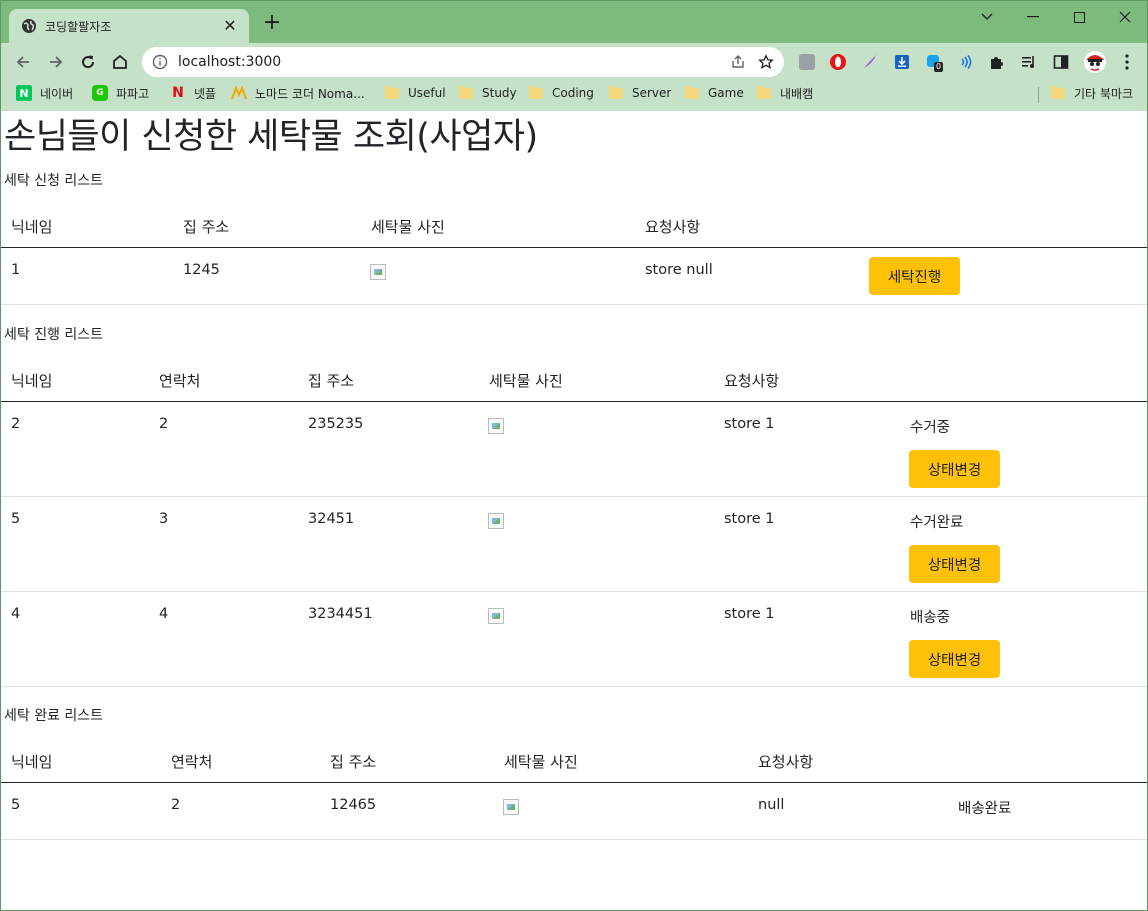  What do you see at coordinates (164, 519) in the screenshot?
I see `phone-cell: 3` at bounding box center [164, 519].